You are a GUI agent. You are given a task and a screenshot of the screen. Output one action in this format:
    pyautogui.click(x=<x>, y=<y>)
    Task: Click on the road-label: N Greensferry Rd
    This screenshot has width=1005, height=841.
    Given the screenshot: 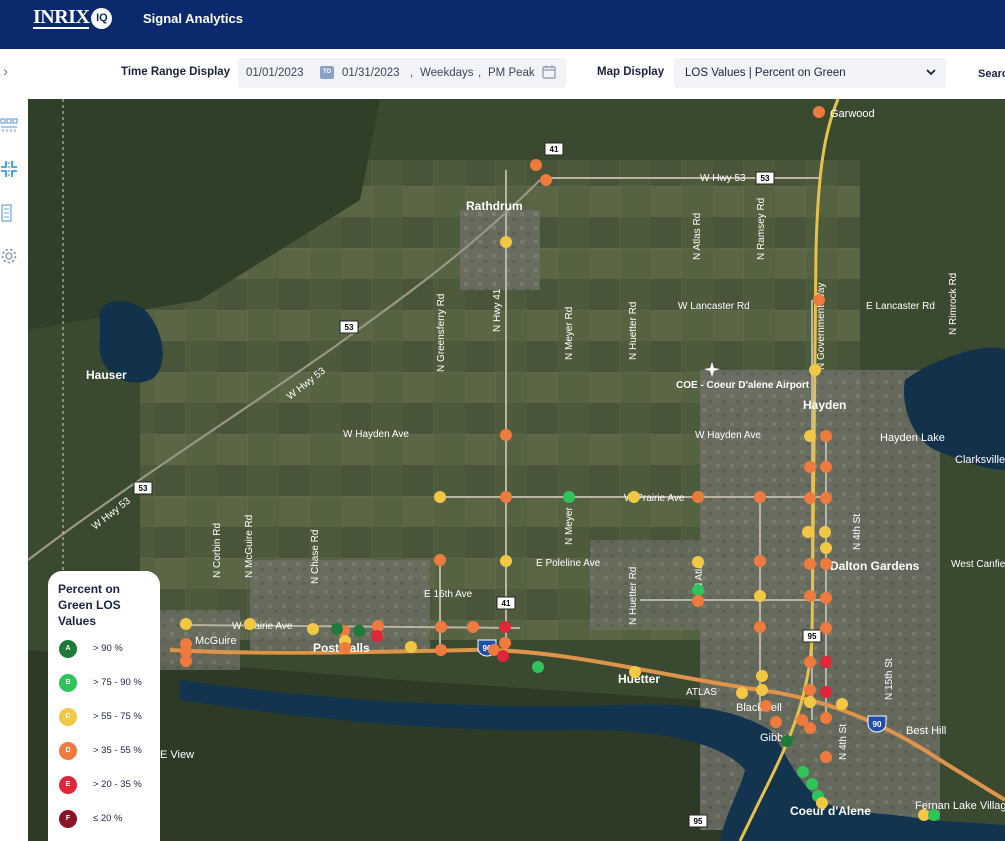 What is the action you would take?
    pyautogui.click(x=441, y=333)
    